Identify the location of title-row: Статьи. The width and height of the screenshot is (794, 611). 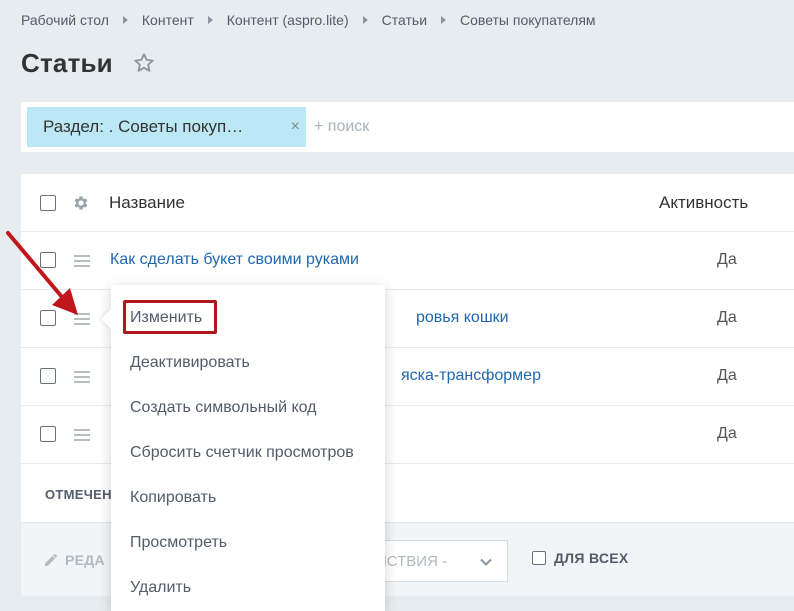
(88, 63).